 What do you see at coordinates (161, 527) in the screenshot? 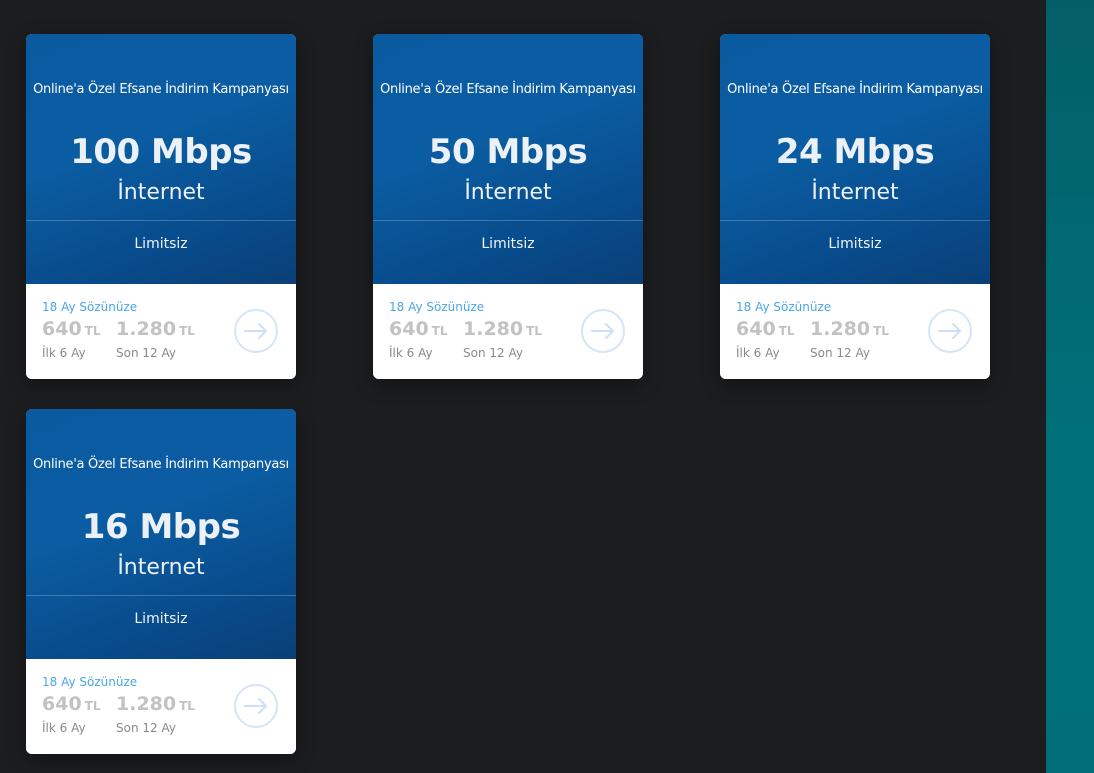
I see `speed-label: 16 Mbps` at bounding box center [161, 527].